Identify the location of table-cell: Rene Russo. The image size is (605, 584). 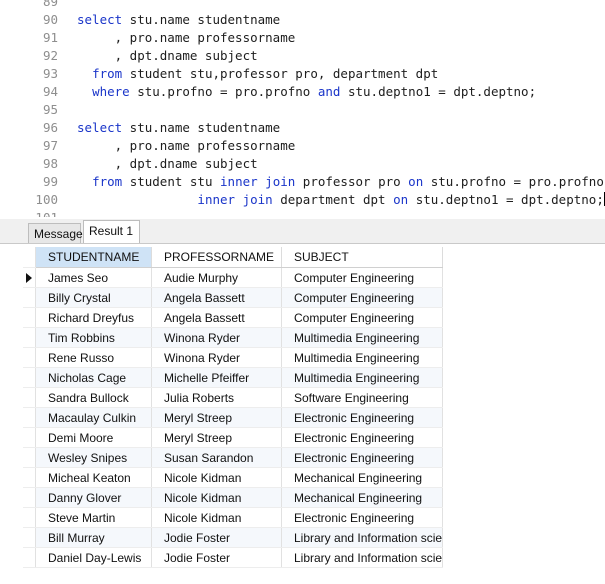
(93, 357).